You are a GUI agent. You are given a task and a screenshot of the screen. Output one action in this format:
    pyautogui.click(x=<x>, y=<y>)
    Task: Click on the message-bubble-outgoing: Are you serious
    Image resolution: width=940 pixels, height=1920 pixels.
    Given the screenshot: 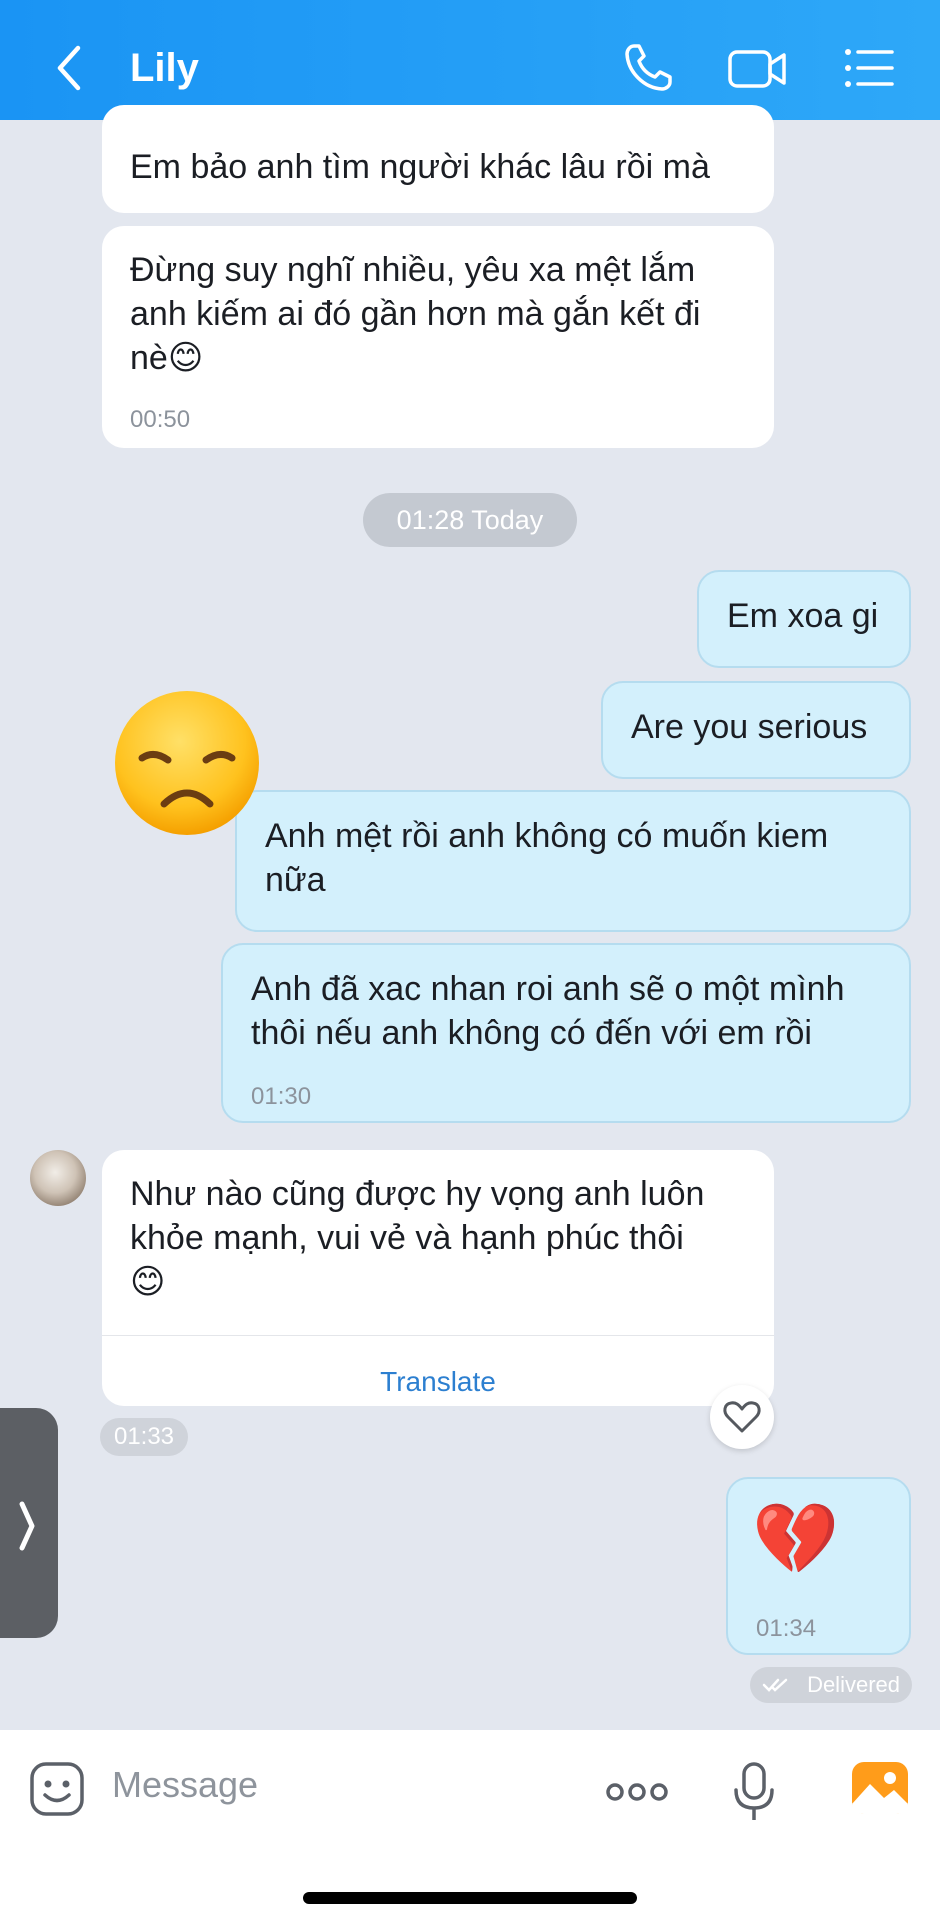 What is the action you would take?
    pyautogui.click(x=756, y=730)
    